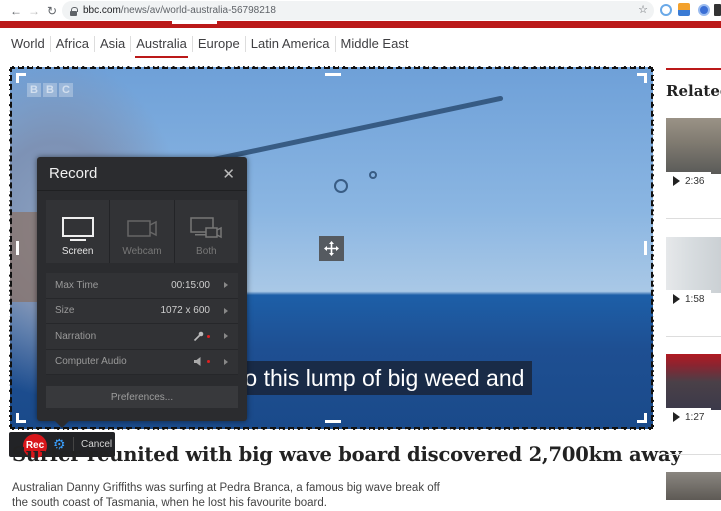 This screenshot has width=721, height=511. Describe the element at coordinates (228, 174) in the screenshot. I see `close-icon: ✕` at that location.